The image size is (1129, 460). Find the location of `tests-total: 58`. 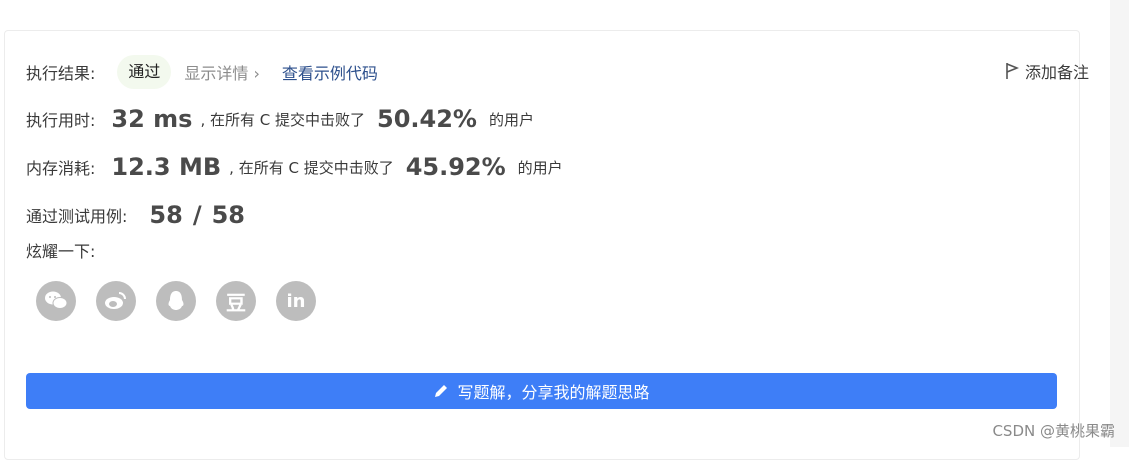

tests-total: 58 is located at coordinates (228, 215).